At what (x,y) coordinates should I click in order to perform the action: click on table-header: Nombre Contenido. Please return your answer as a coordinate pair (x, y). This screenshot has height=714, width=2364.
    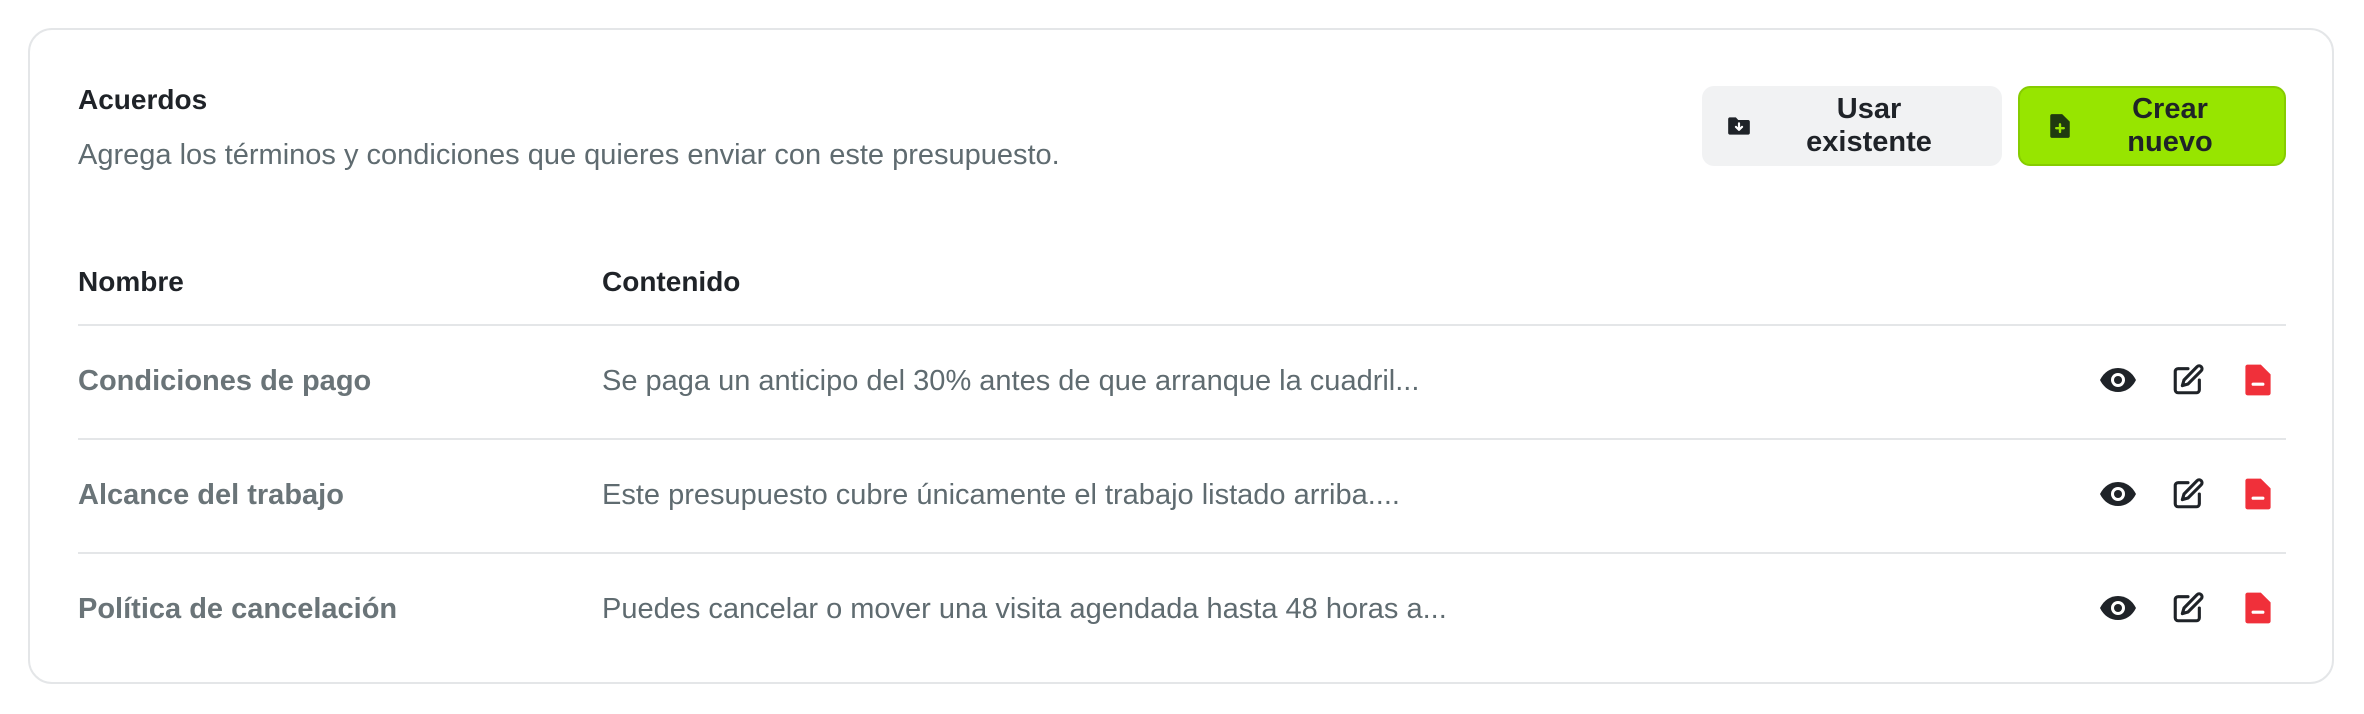
    Looking at the image, I should click on (1182, 280).